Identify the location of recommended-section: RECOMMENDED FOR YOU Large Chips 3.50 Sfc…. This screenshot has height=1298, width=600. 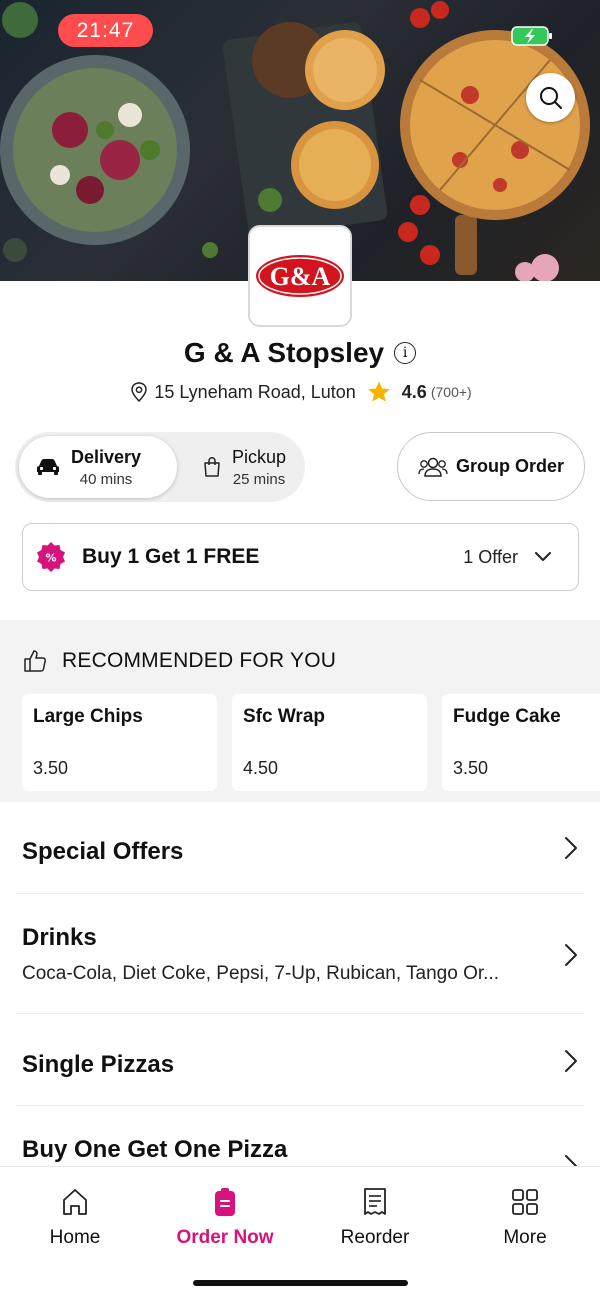
(300, 711).